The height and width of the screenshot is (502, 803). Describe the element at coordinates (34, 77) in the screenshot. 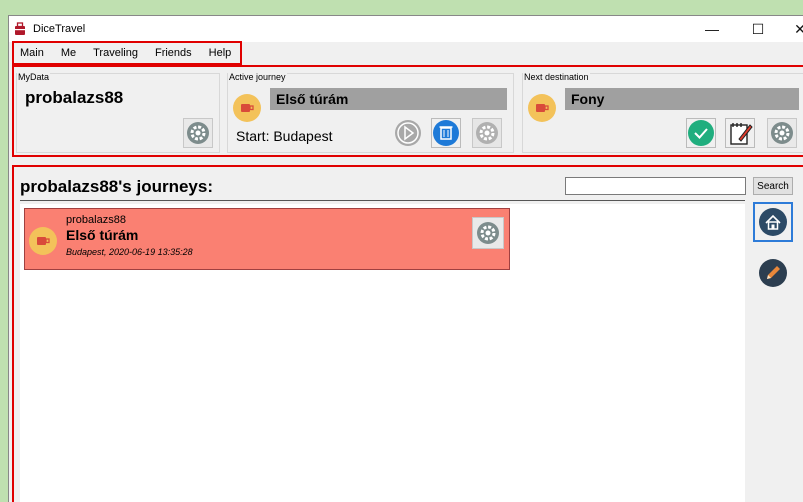

I see `mydata-group-label: MyData` at that location.